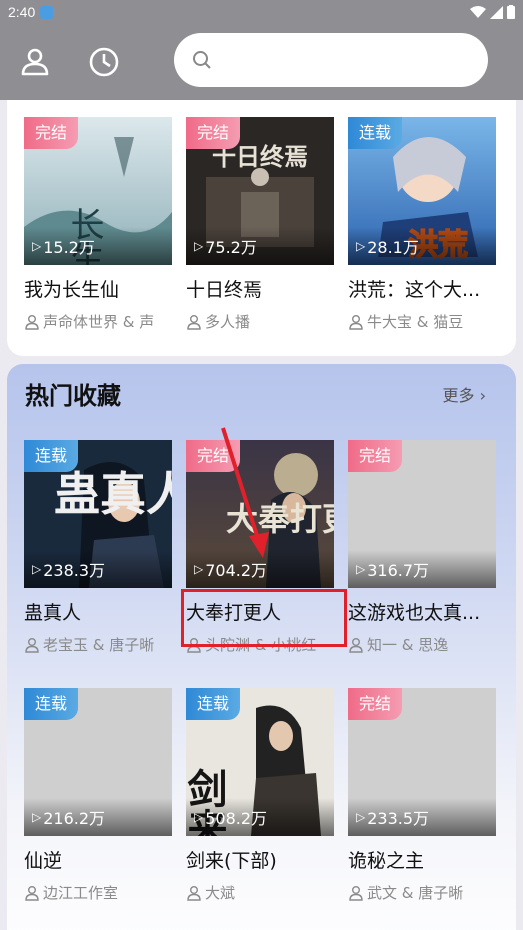  What do you see at coordinates (260, 762) in the screenshot?
I see `book-cover: 剑来 连载 ▷508.2万` at bounding box center [260, 762].